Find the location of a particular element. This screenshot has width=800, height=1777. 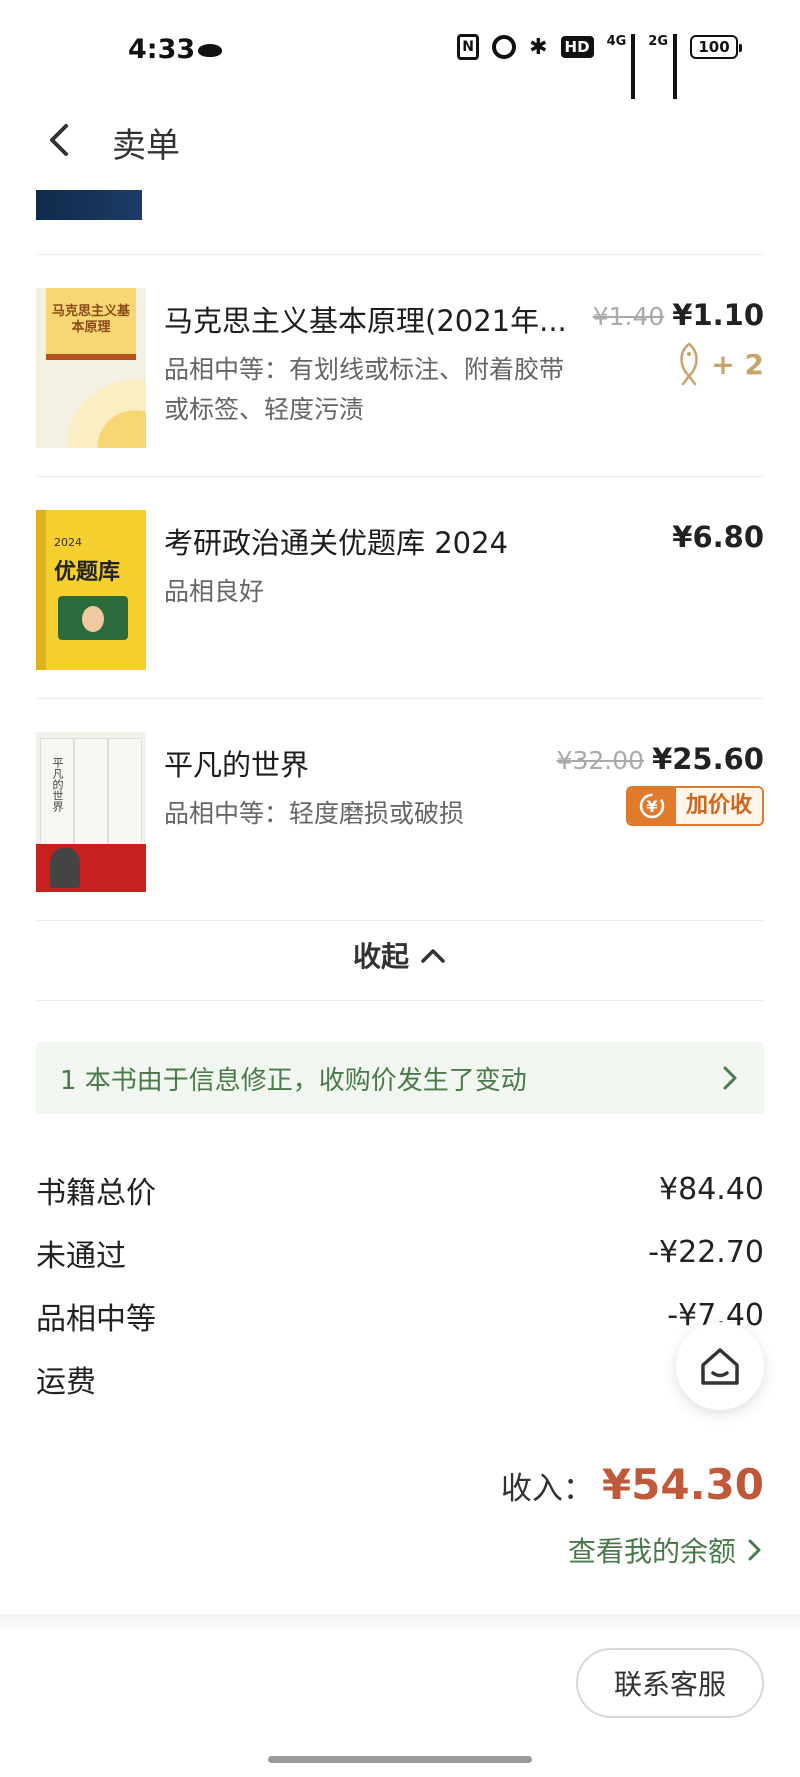

contact-service-button: 联系客服 is located at coordinates (670, 1683).